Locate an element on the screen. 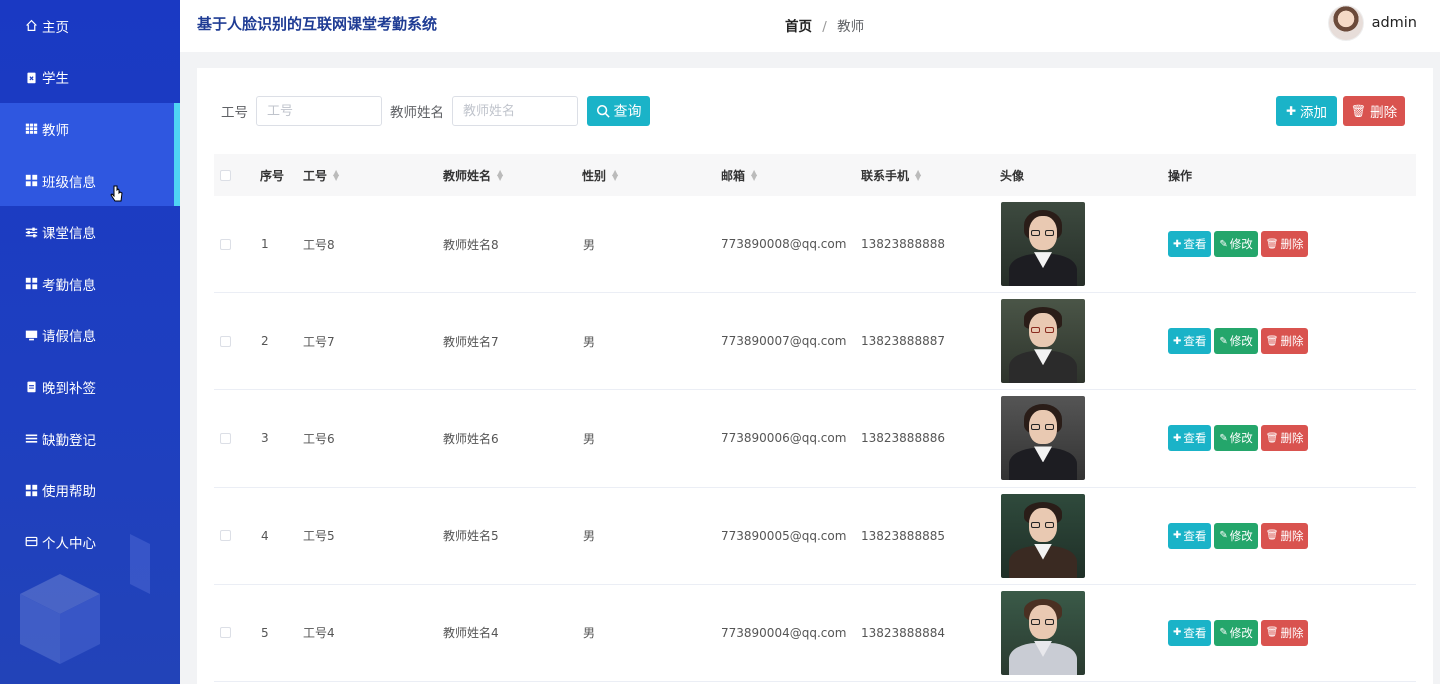 The image size is (1440, 684). row-id: 工号7 is located at coordinates (319, 341).